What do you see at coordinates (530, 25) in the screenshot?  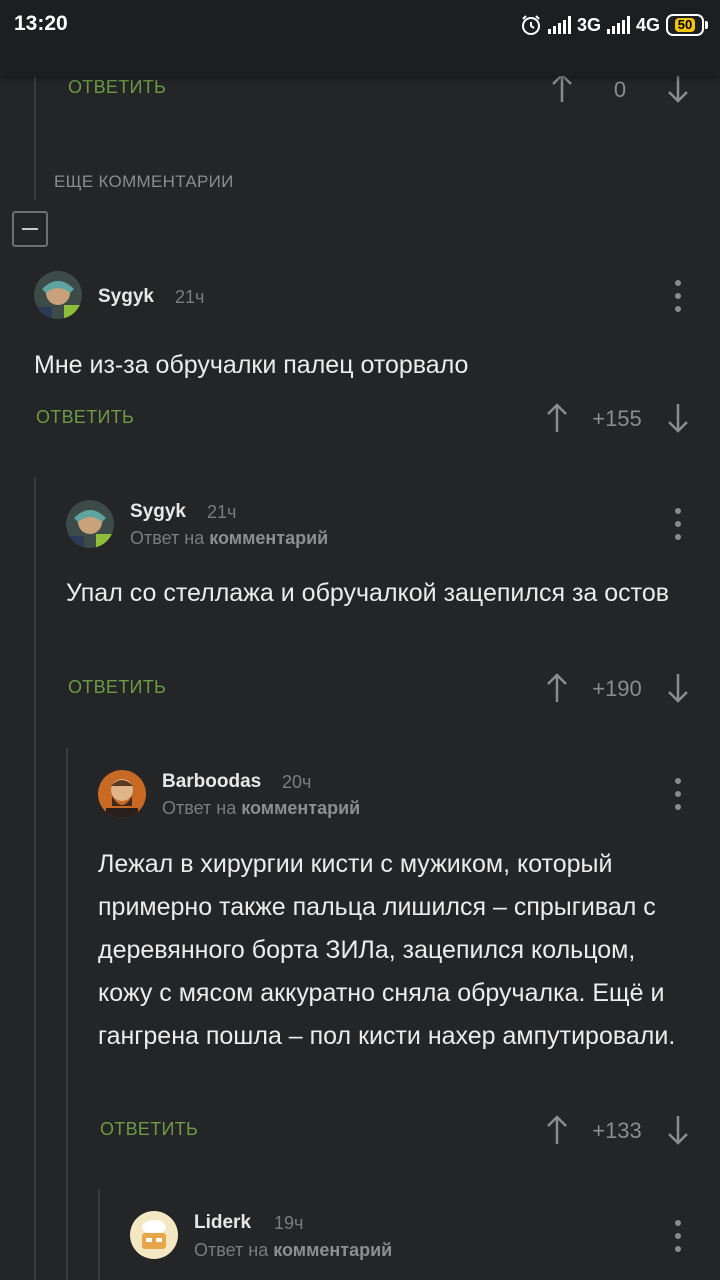 I see `alarm-icon` at bounding box center [530, 25].